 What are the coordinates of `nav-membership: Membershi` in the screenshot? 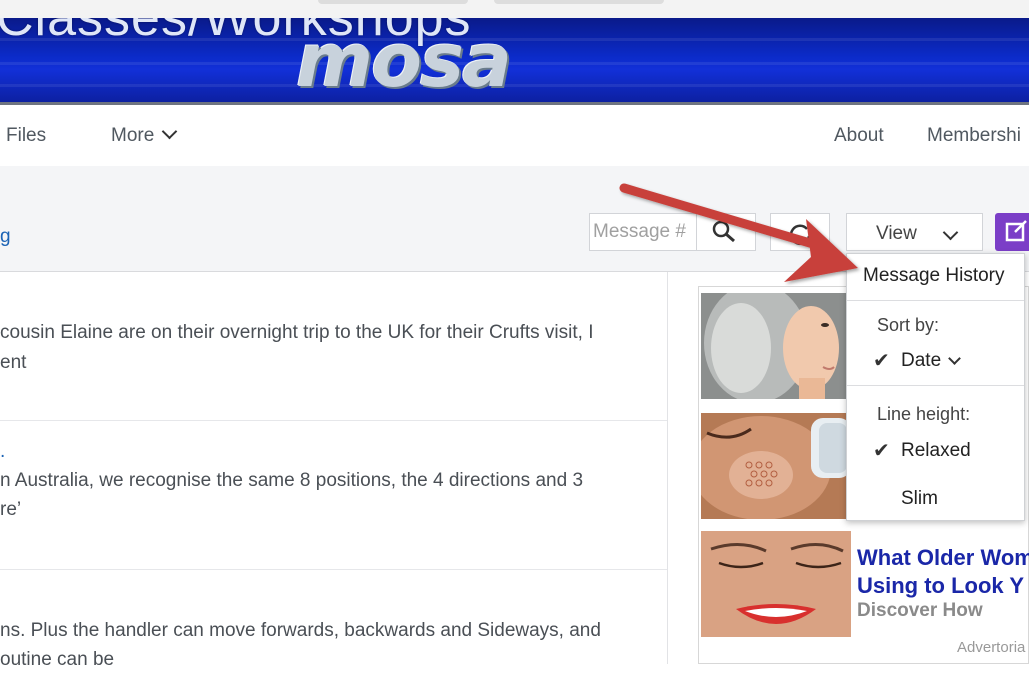 It's located at (974, 136).